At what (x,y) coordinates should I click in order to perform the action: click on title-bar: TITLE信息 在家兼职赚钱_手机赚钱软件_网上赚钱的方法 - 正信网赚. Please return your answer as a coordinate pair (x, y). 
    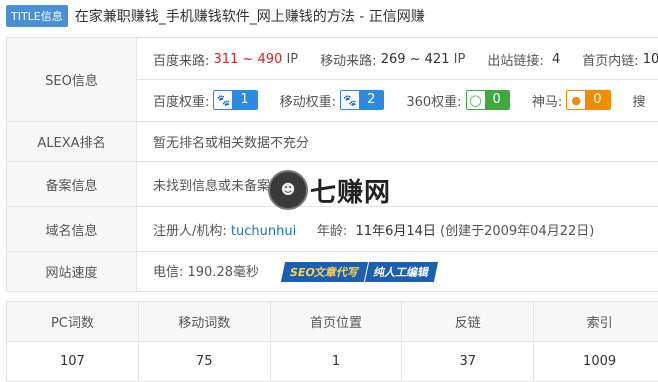
    Looking at the image, I should click on (215, 16).